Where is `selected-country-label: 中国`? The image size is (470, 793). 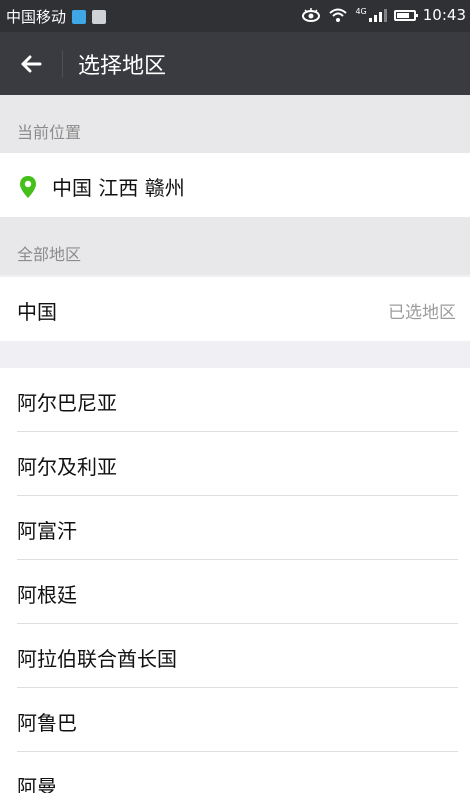 selected-country-label: 中国 is located at coordinates (37, 312).